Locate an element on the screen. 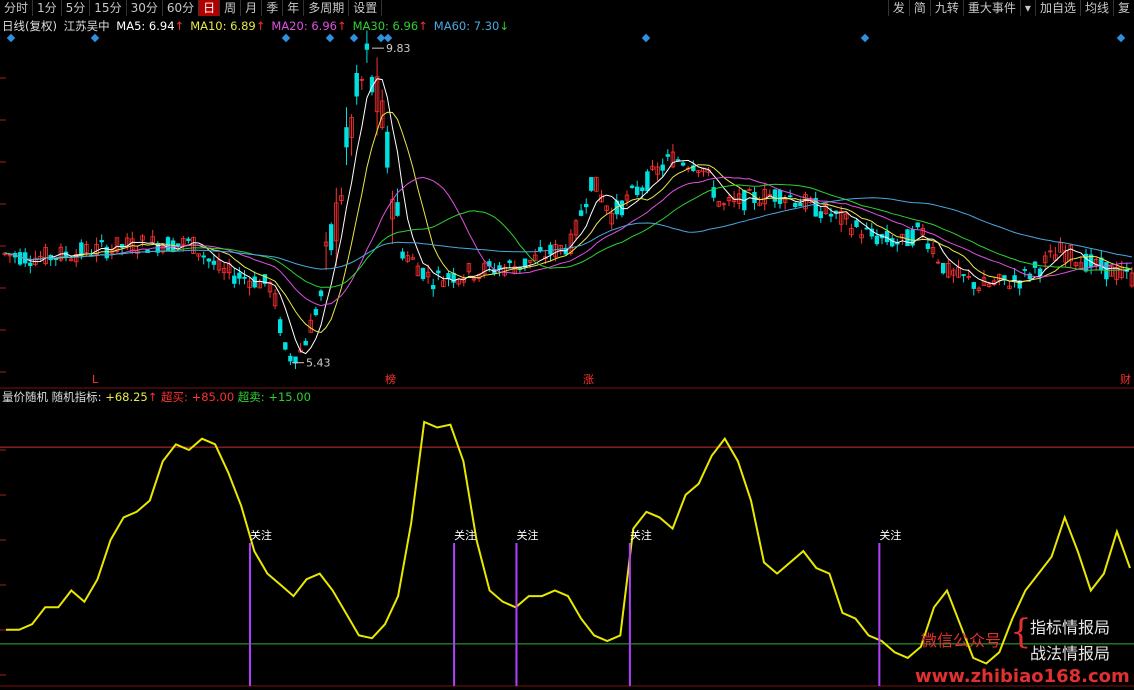  ma-legend-item-3: MA30: 6.96↑ is located at coordinates (392, 26).